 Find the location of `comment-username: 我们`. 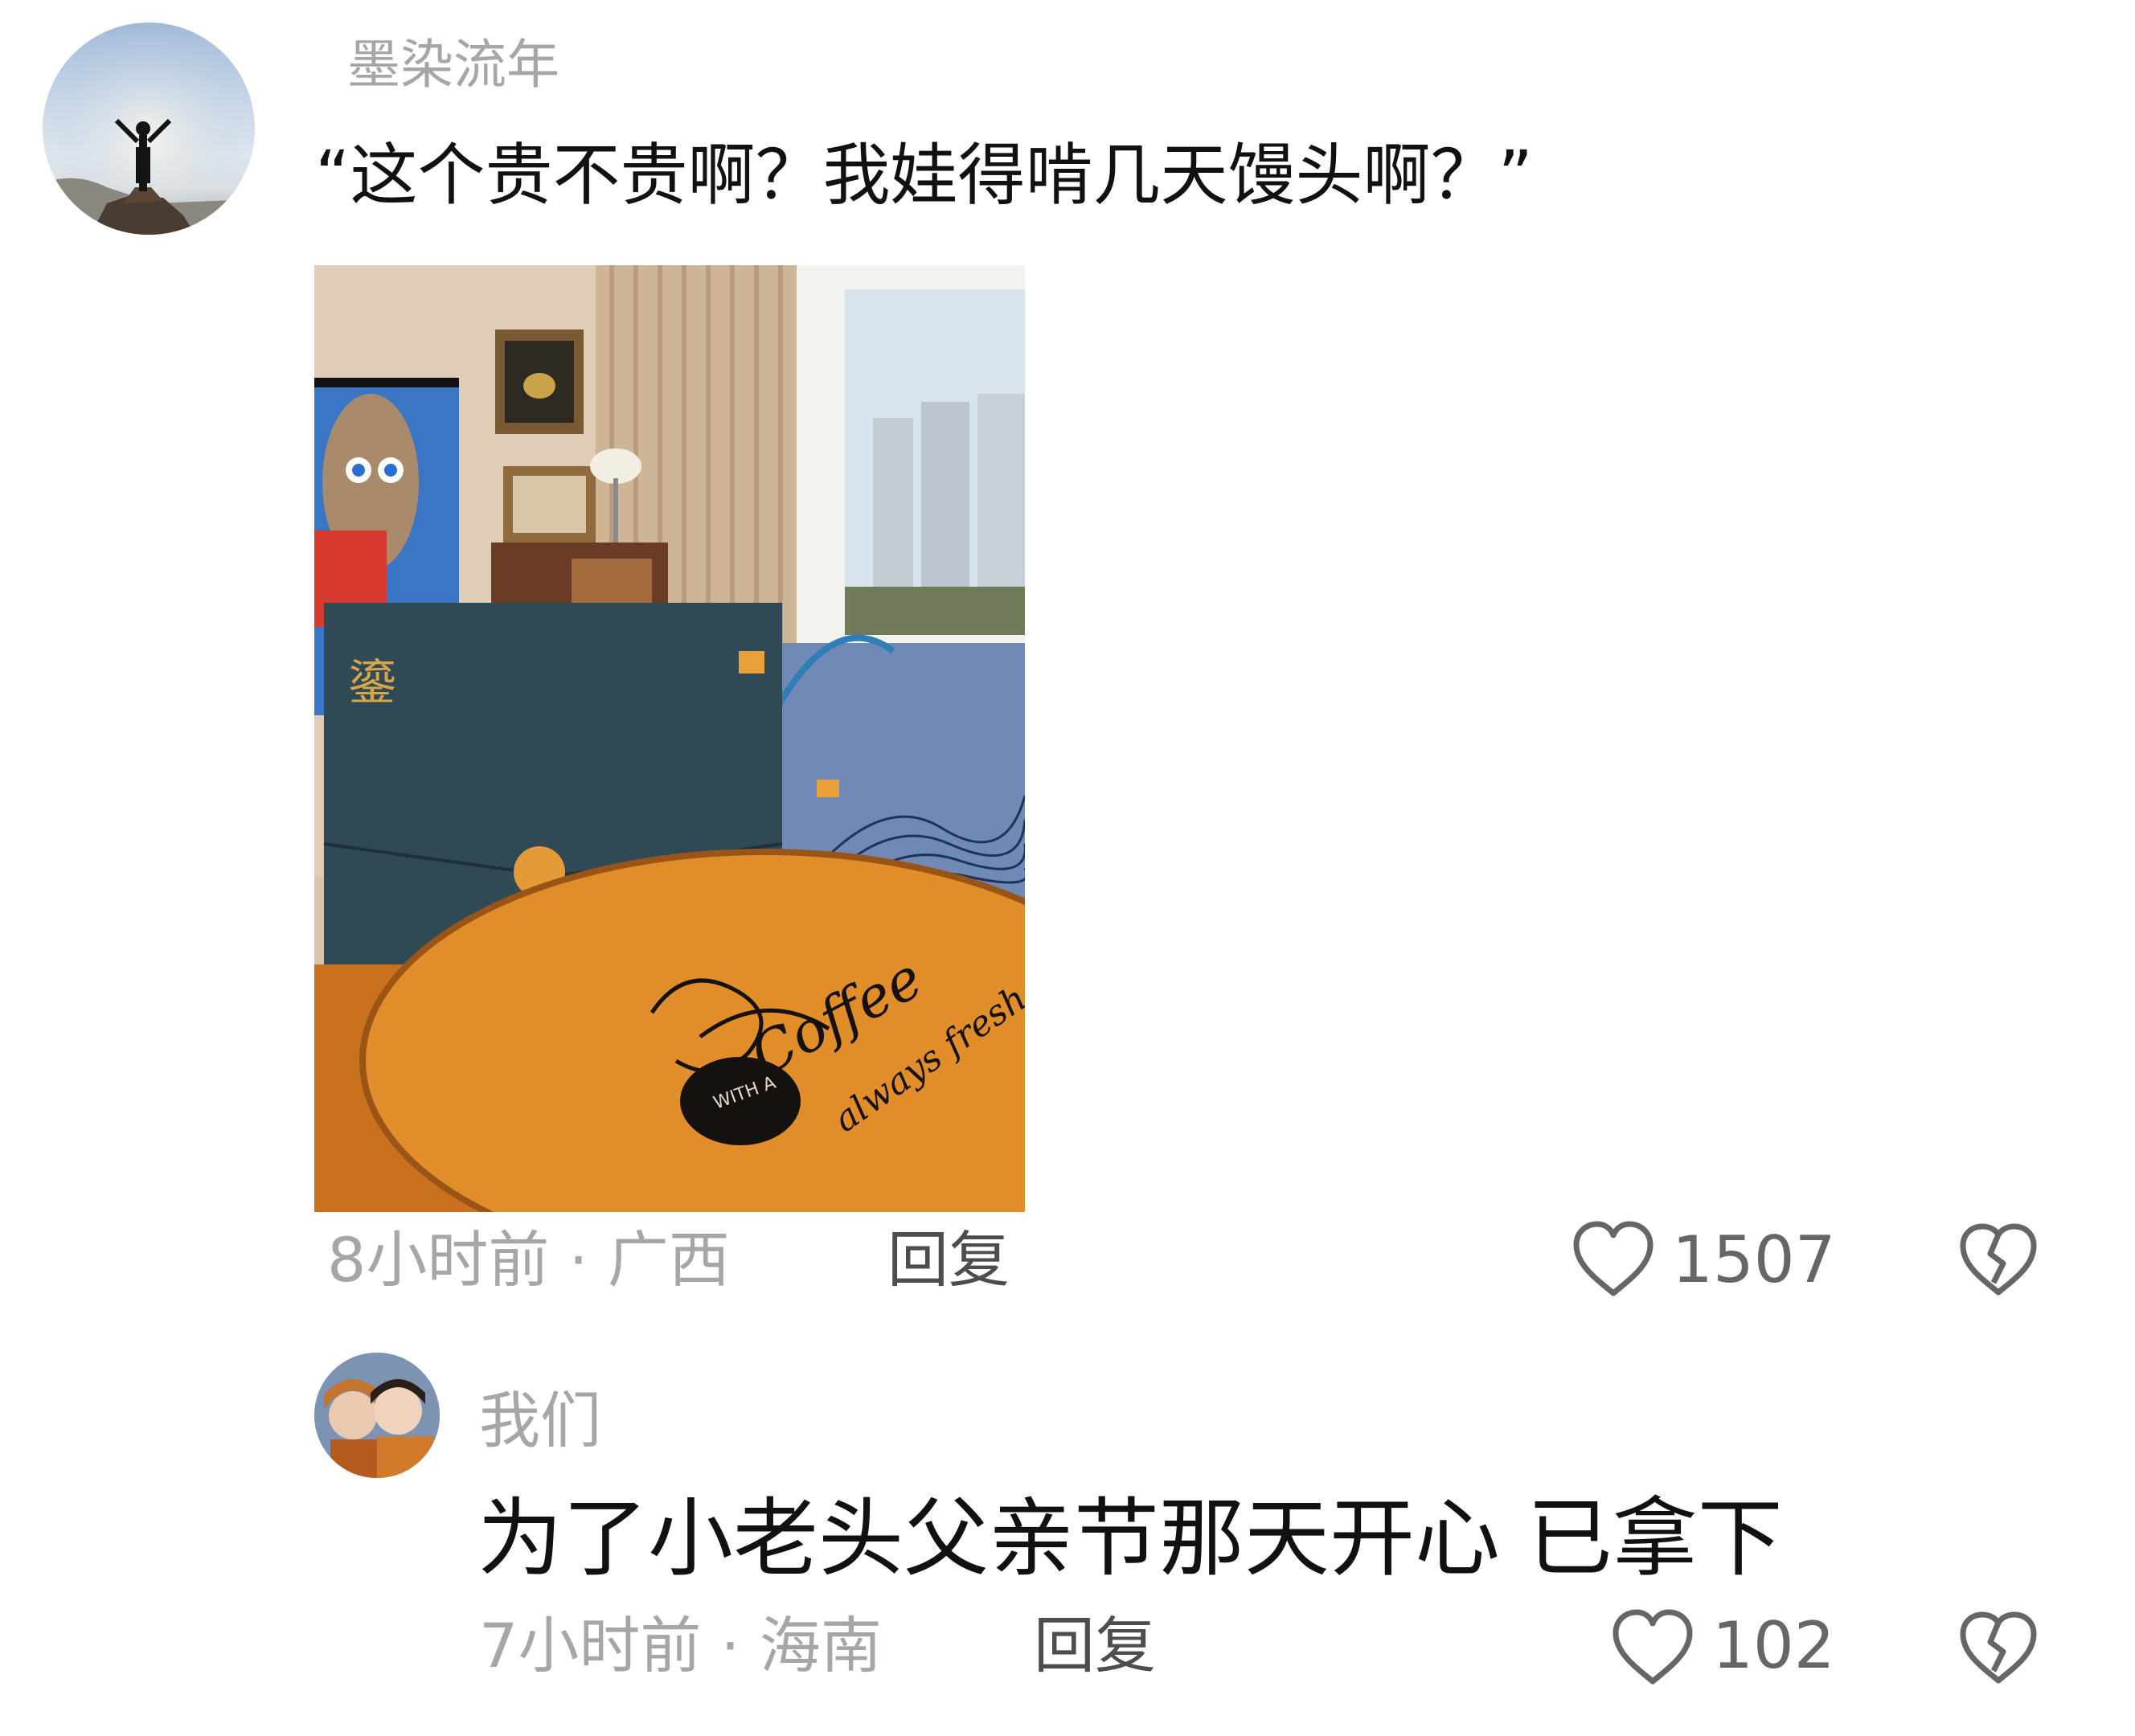

comment-username: 我们 is located at coordinates (540, 1420).